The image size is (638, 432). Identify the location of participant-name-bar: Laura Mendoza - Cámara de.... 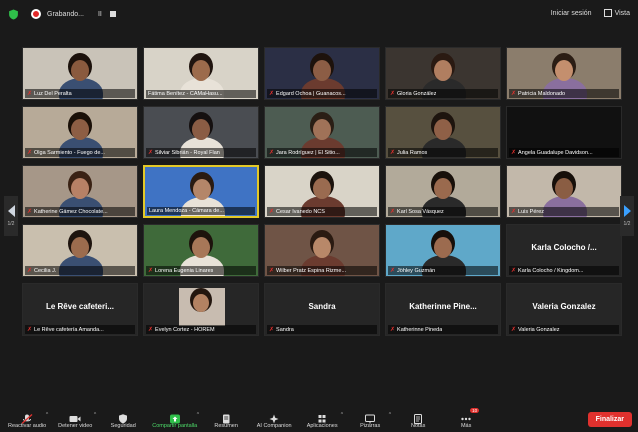
(201, 211).